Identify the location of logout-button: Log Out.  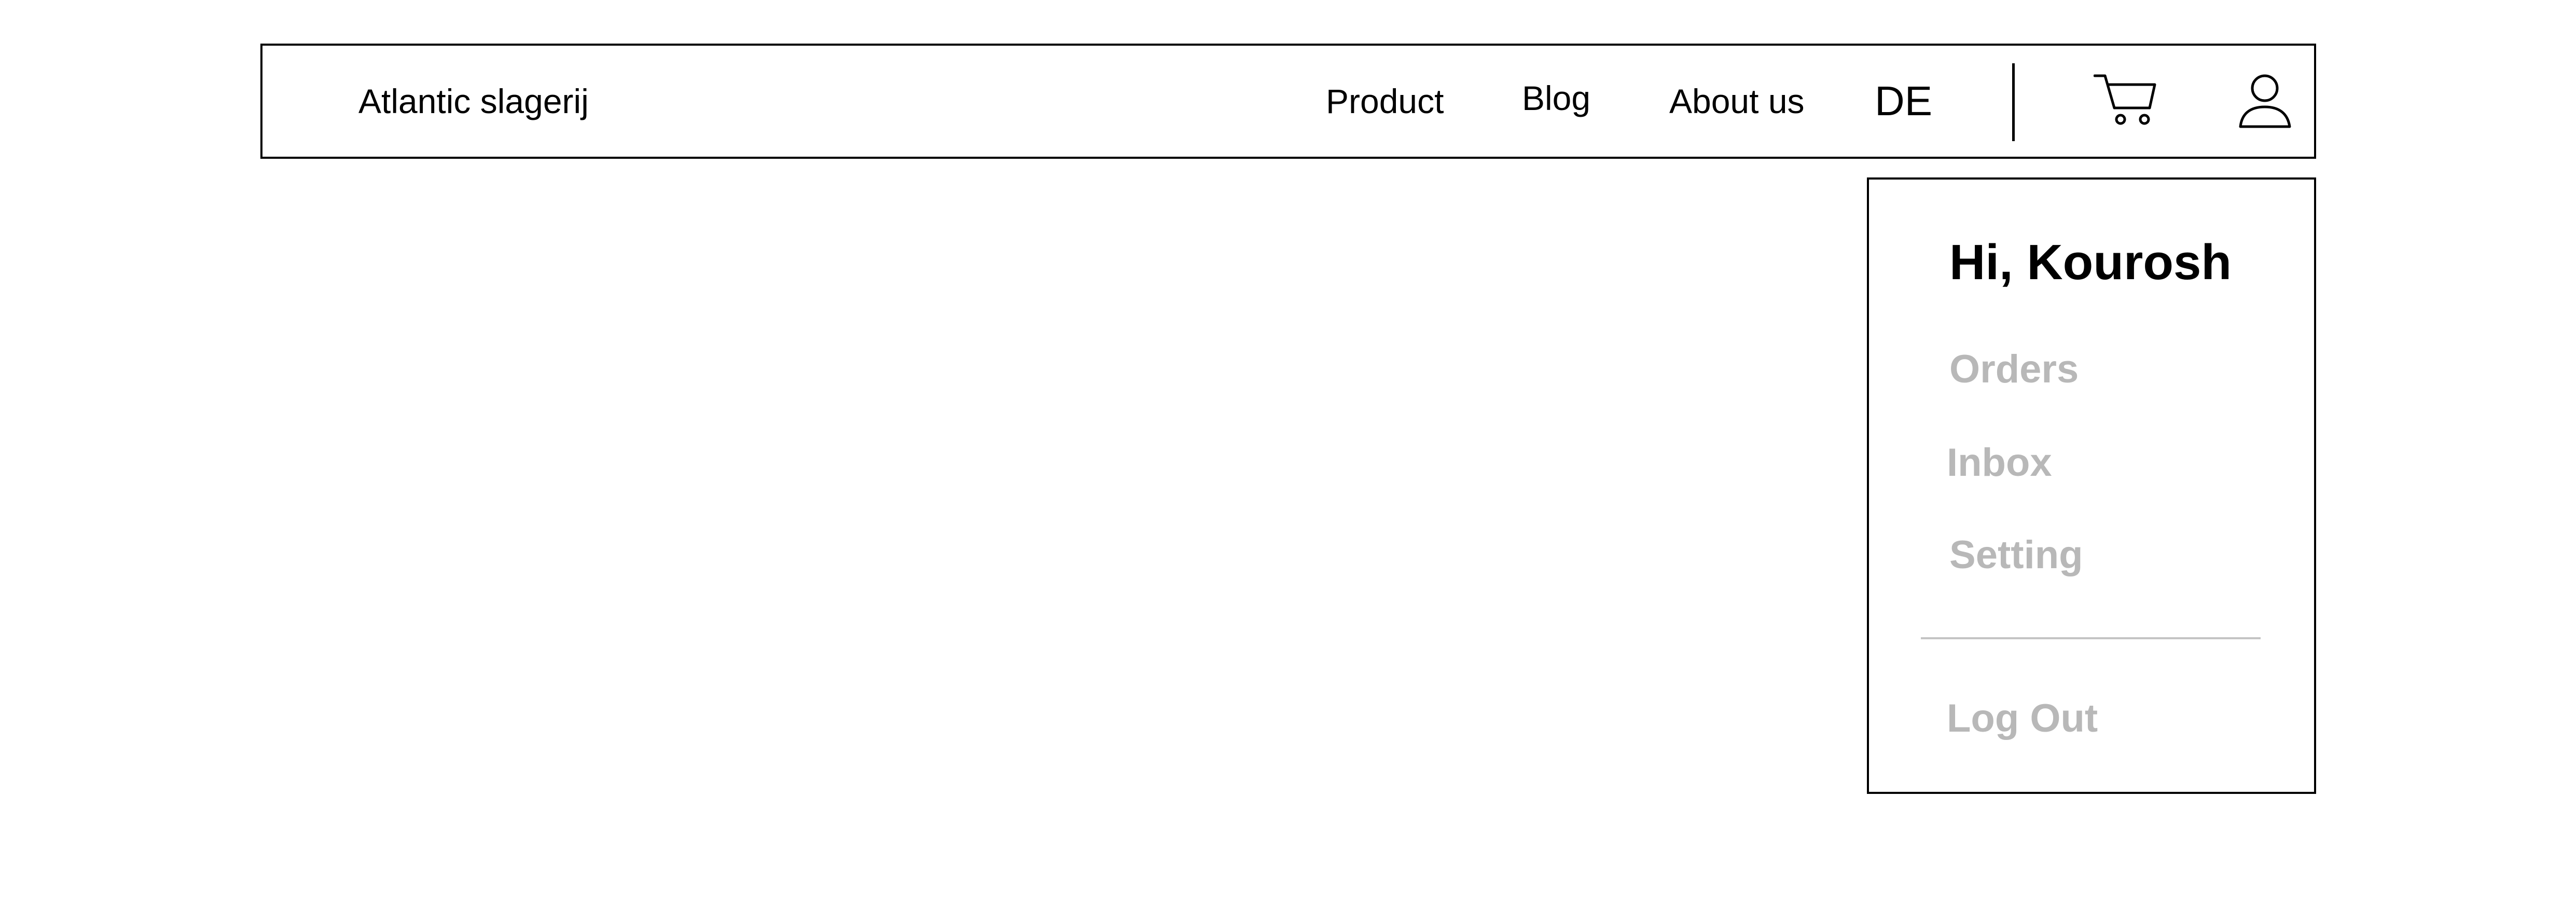
(2022, 718).